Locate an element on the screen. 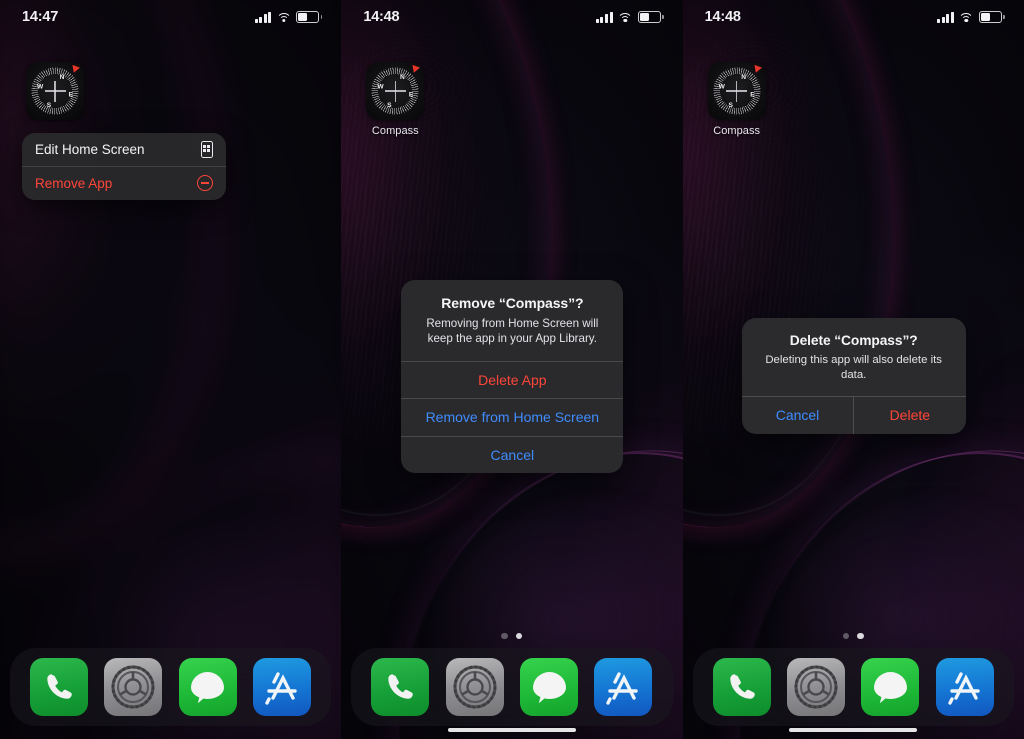 Image resolution: width=1024 pixels, height=739 pixels. minus-circle-icon is located at coordinates (205, 183).